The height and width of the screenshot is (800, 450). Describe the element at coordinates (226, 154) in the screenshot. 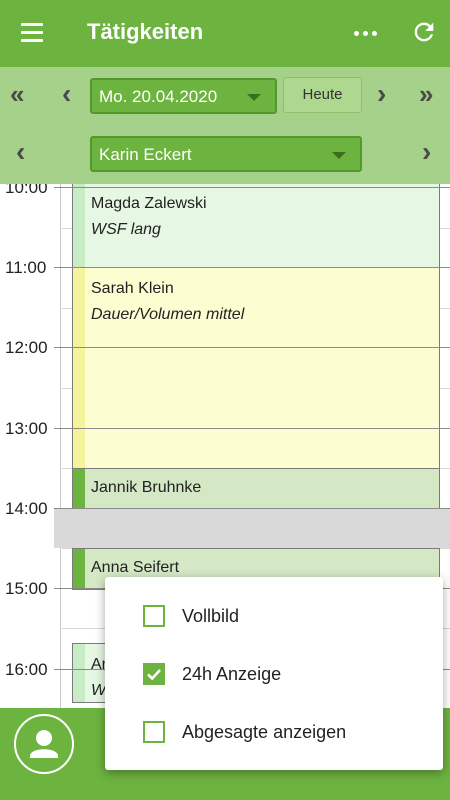

I see `employee-select: Karin Eckert` at that location.